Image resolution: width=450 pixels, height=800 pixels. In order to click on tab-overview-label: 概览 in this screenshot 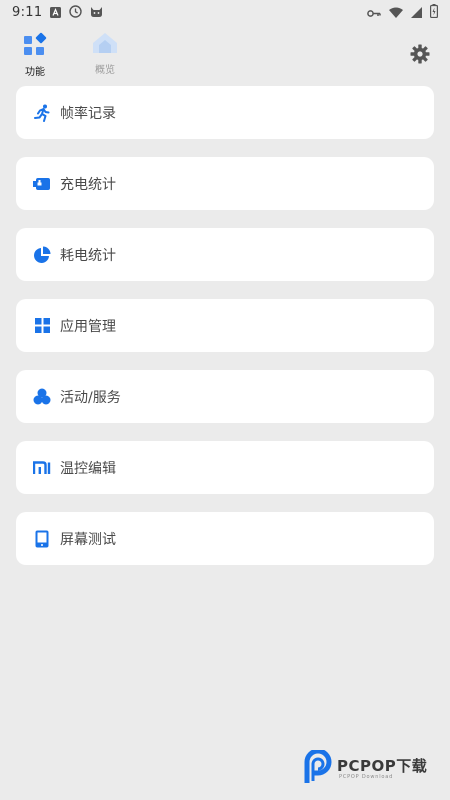, I will do `click(105, 70)`.